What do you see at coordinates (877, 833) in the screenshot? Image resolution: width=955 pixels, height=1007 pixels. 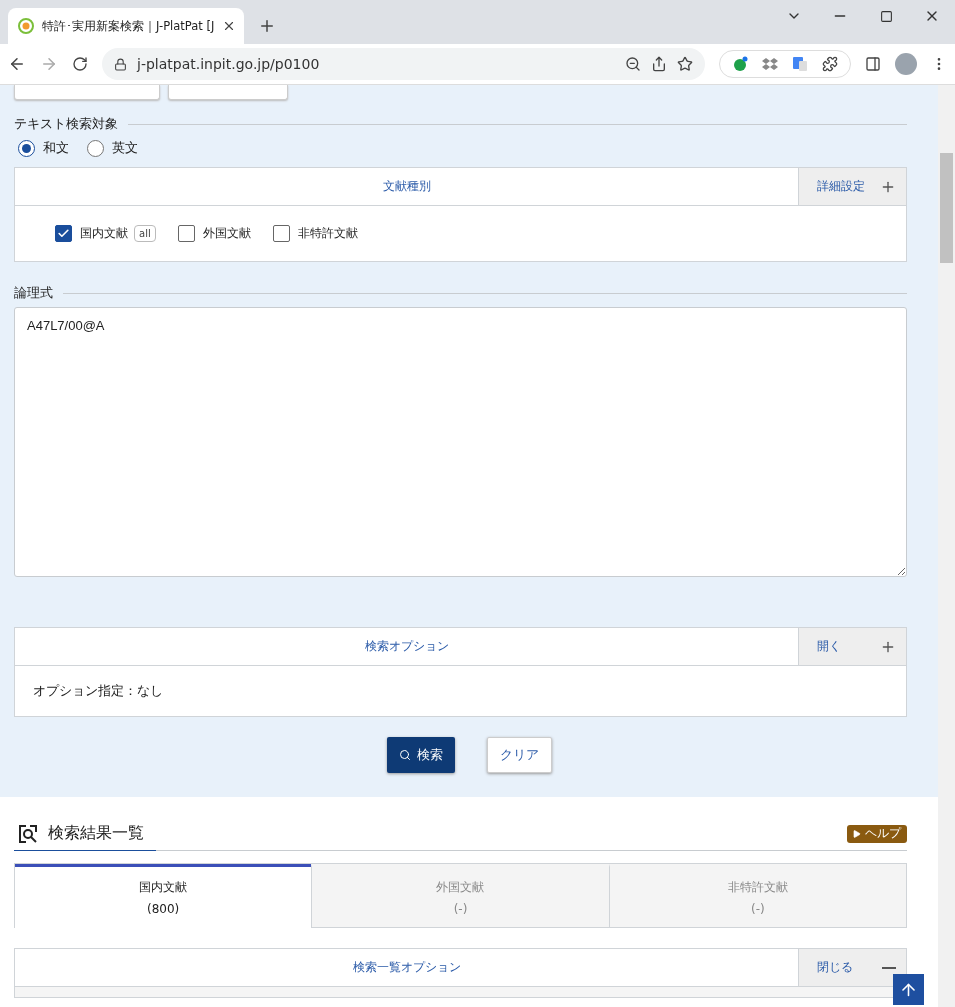 I see `help-button: ヘルプ` at bounding box center [877, 833].